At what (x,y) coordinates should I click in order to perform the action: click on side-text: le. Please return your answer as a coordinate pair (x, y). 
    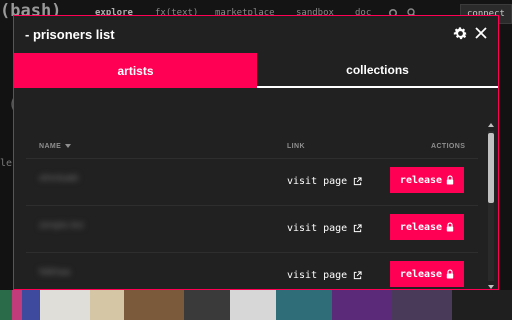
    Looking at the image, I should click on (6, 163).